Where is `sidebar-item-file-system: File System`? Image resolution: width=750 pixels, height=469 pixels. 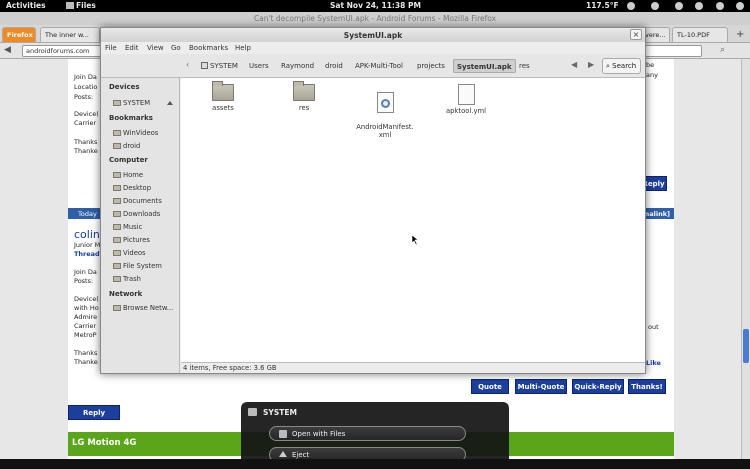 sidebar-item-file-system: File System is located at coordinates (137, 267).